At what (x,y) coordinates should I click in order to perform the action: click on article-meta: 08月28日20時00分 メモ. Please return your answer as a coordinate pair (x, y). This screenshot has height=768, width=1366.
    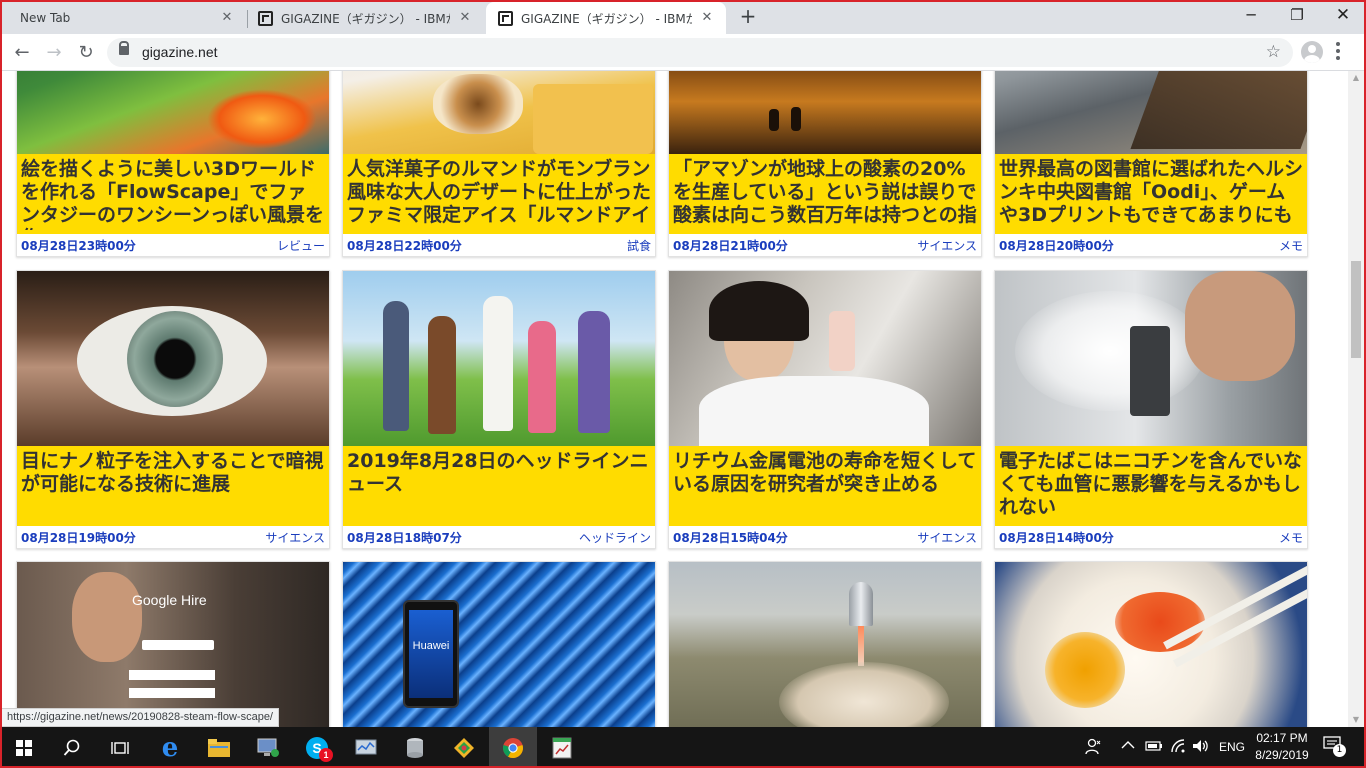
    Looking at the image, I should click on (1151, 245).